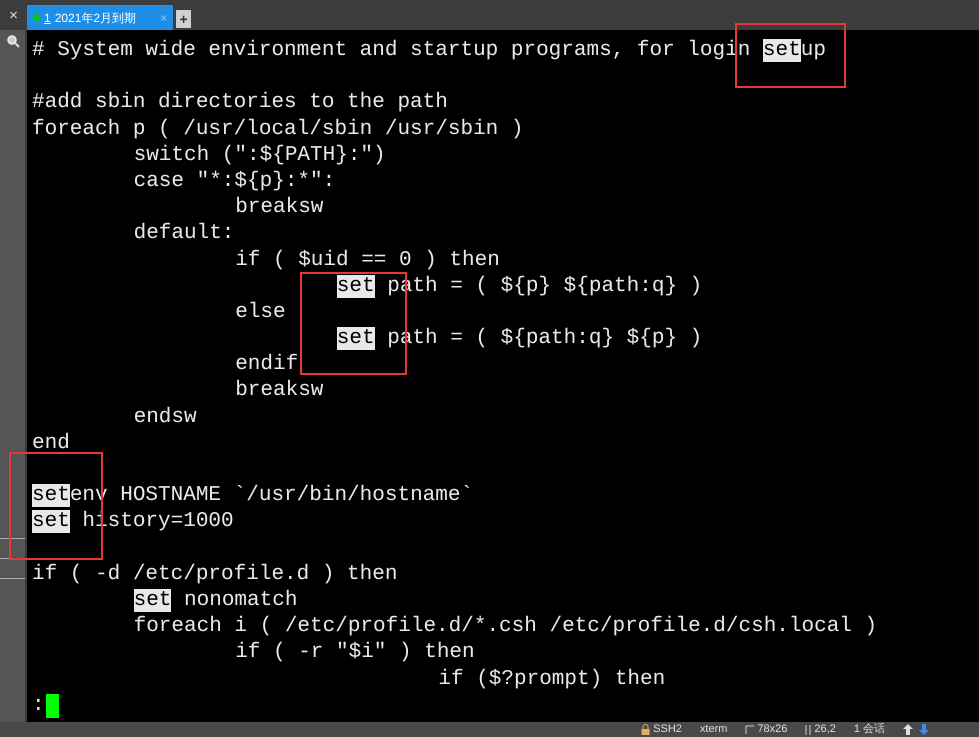 The height and width of the screenshot is (737, 979). Describe the element at coordinates (367, 260) in the screenshot. I see `code-text: if ( $uid == 0 ) then` at that location.